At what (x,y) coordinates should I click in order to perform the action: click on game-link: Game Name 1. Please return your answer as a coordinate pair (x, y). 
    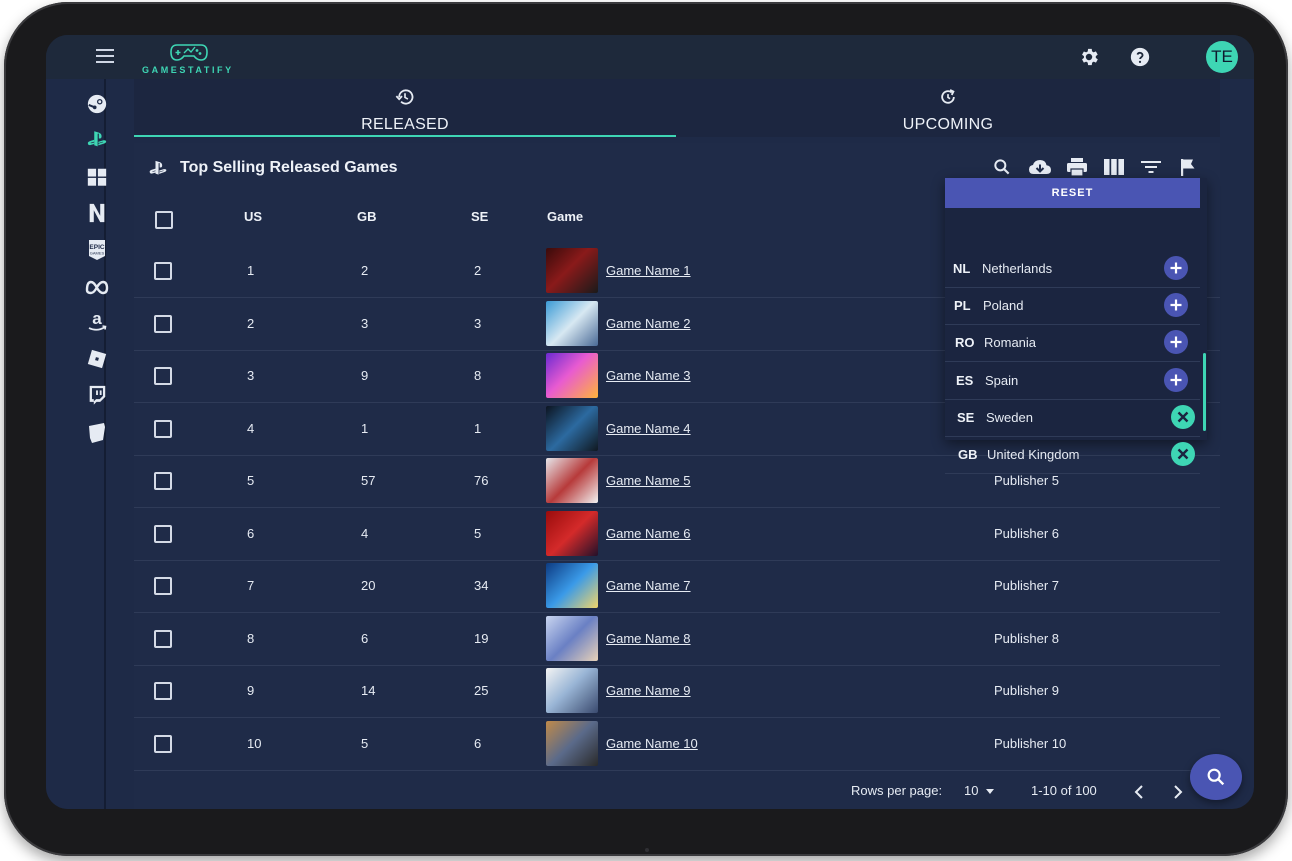
    Looking at the image, I should click on (648, 270).